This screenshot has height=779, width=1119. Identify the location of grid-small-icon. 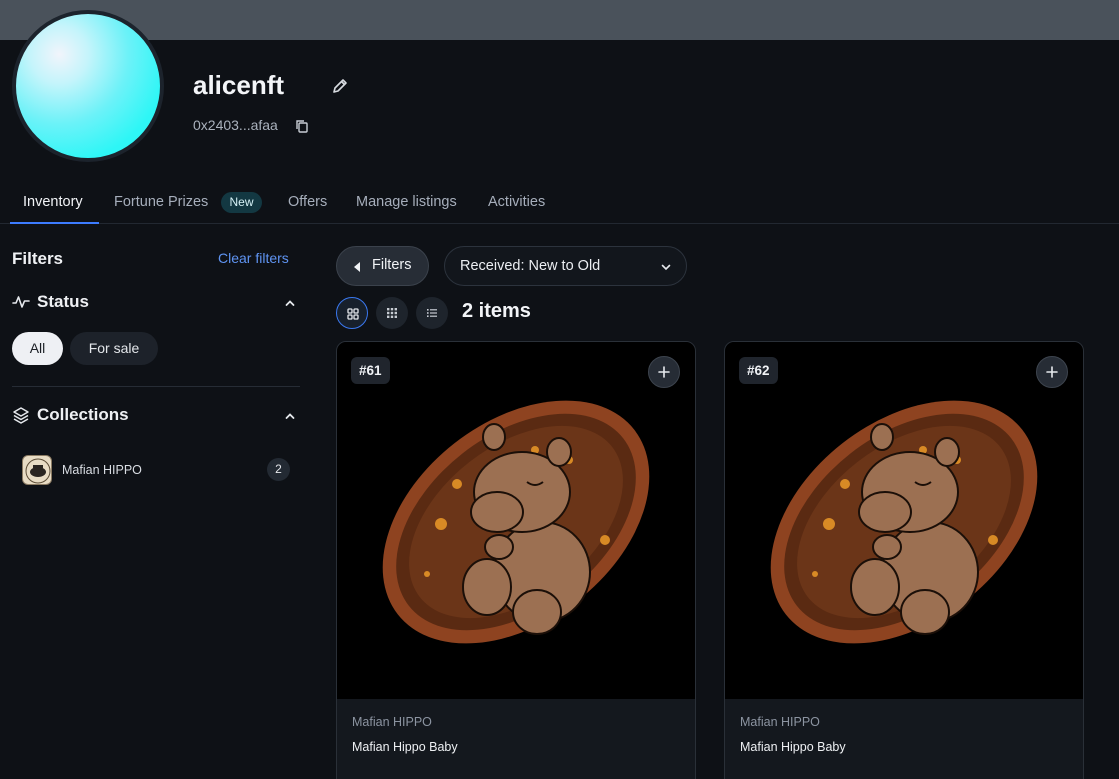
(392, 313).